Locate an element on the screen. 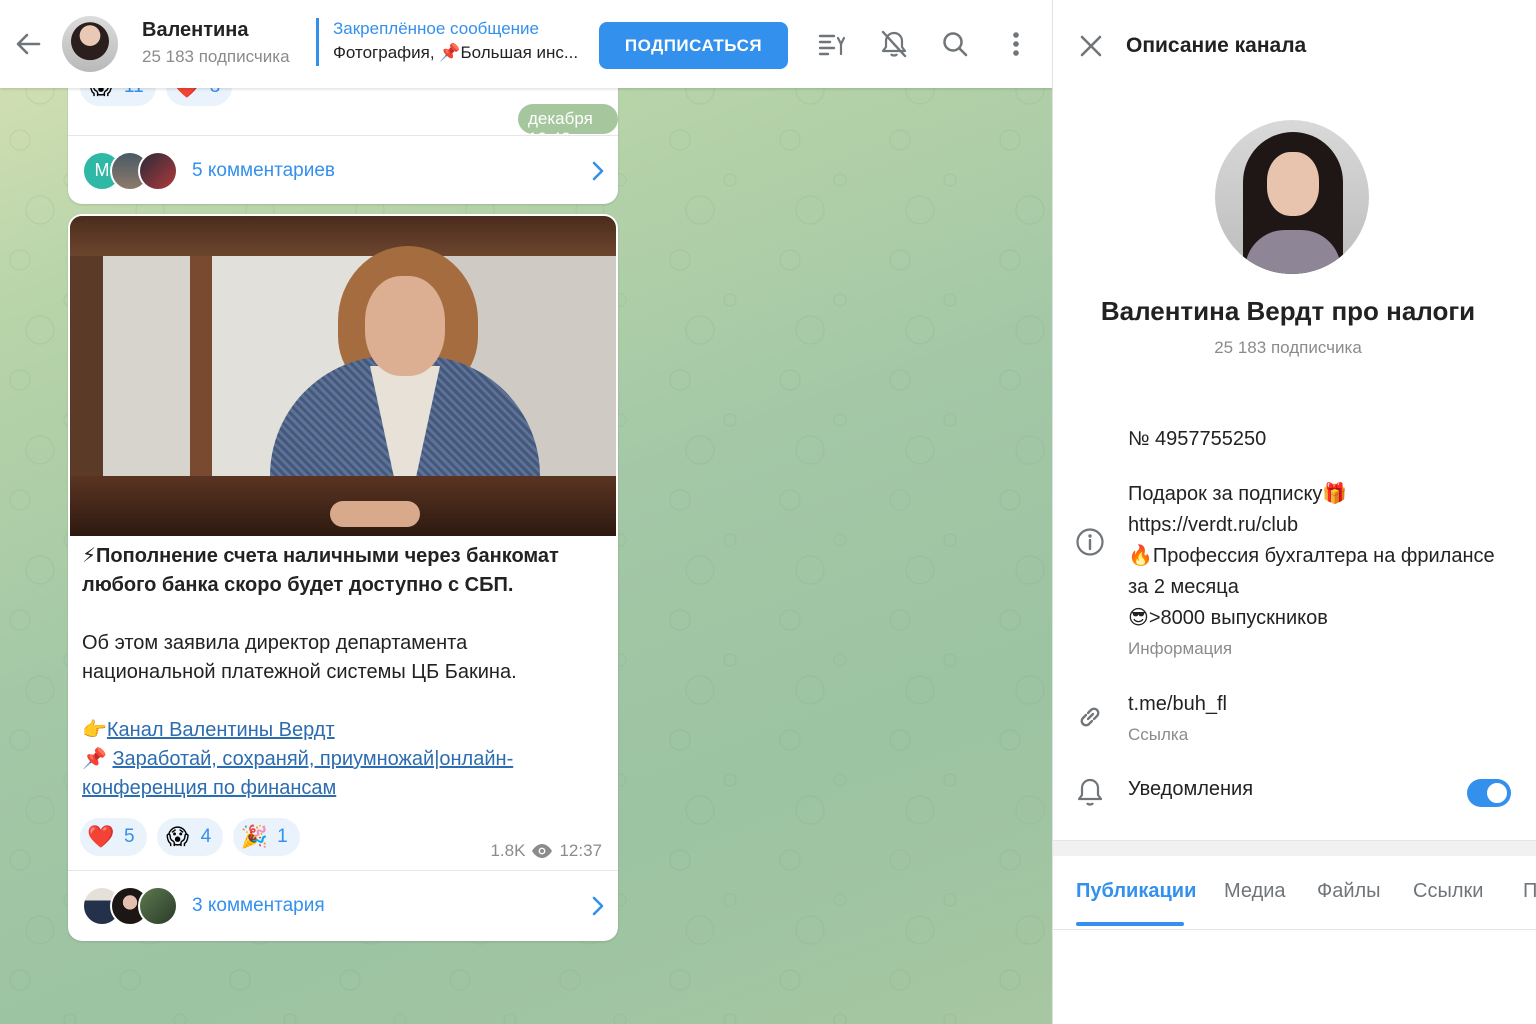 This screenshot has width=1536, height=1024. reaction-button: 😱 4 is located at coordinates (190, 837).